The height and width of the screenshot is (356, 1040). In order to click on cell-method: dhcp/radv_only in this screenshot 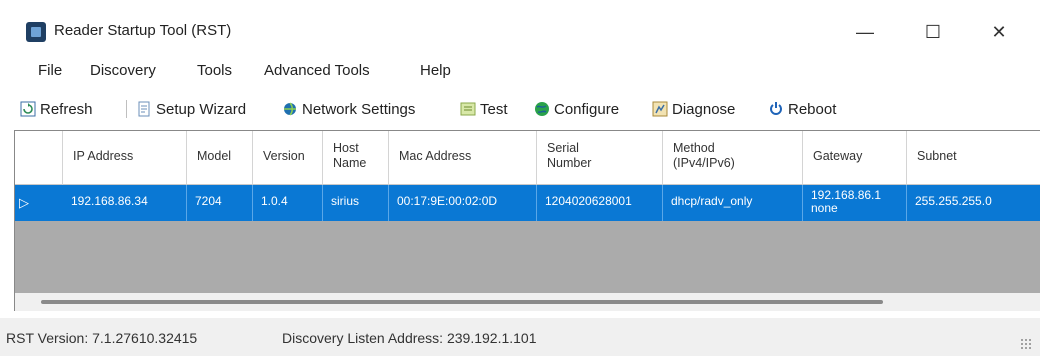, I will do `click(733, 203)`.